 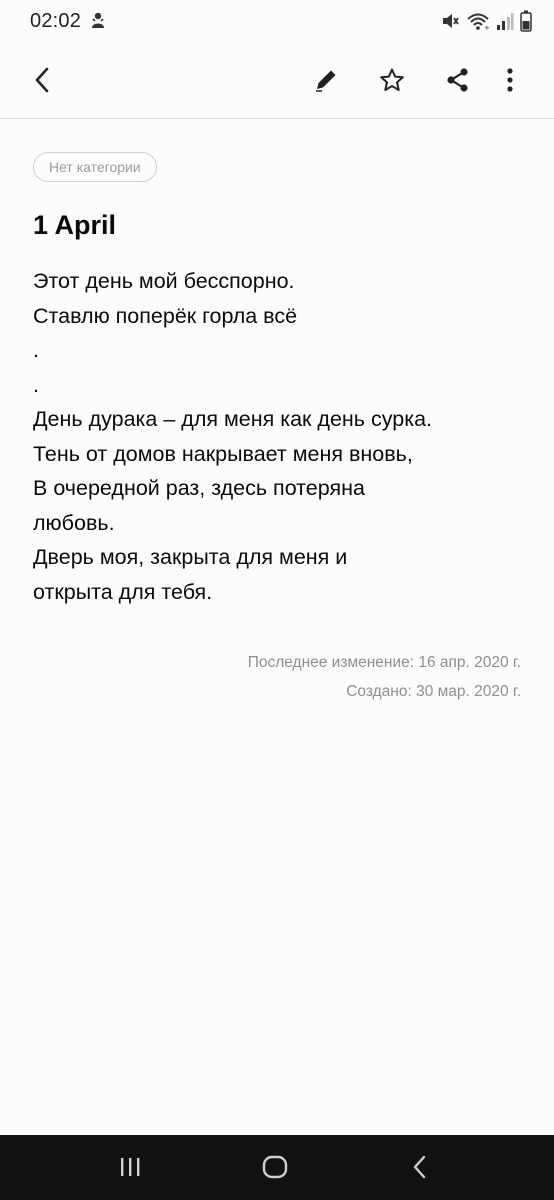 What do you see at coordinates (164, 281) in the screenshot?
I see `note-line: Этот день мой бесспорно.` at bounding box center [164, 281].